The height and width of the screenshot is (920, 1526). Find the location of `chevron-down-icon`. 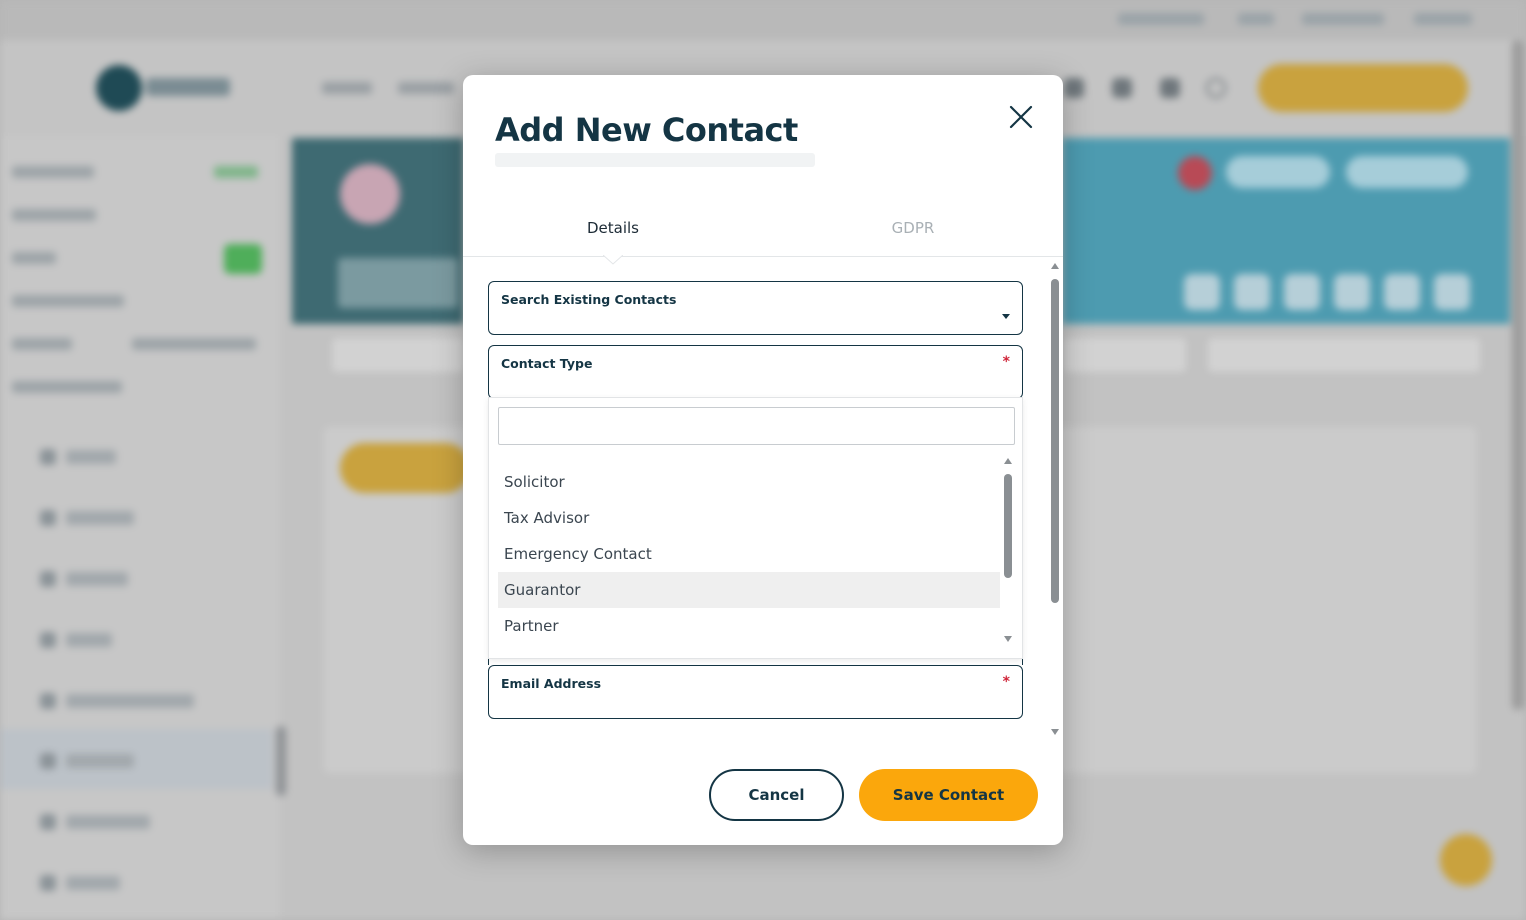

chevron-down-icon is located at coordinates (1006, 316).